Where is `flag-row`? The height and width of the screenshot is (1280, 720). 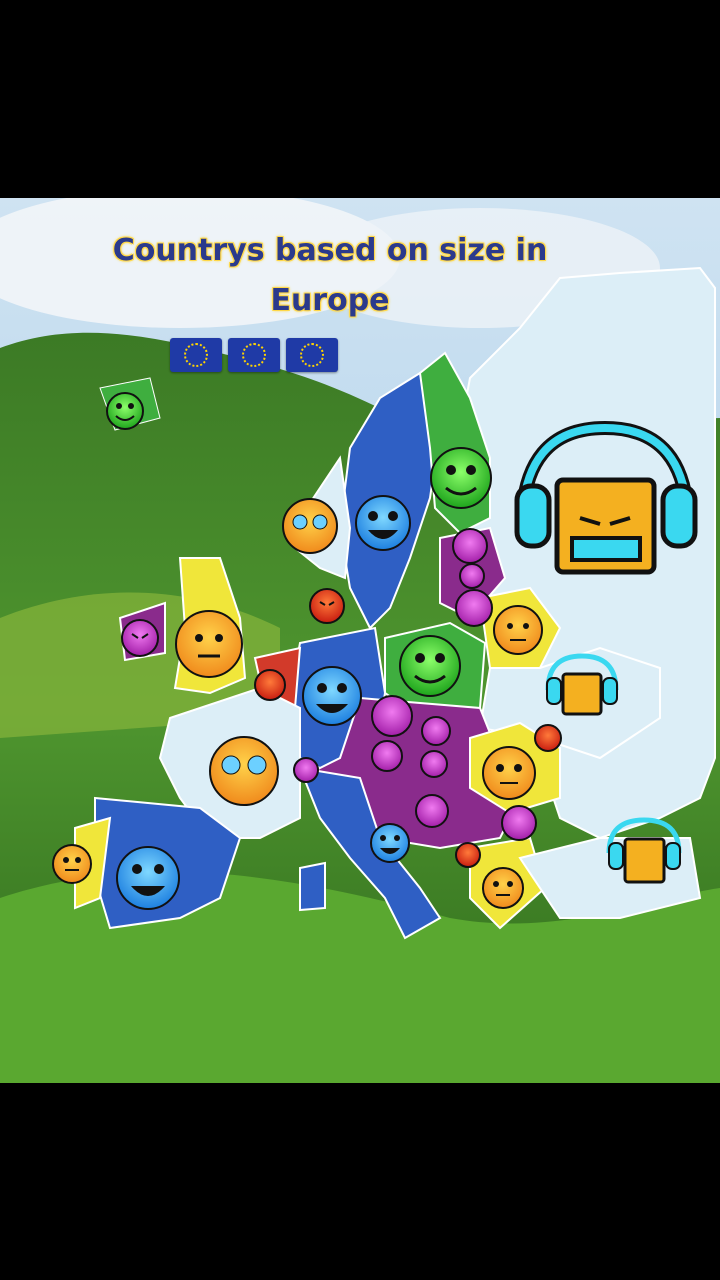 flag-row is located at coordinates (254, 355).